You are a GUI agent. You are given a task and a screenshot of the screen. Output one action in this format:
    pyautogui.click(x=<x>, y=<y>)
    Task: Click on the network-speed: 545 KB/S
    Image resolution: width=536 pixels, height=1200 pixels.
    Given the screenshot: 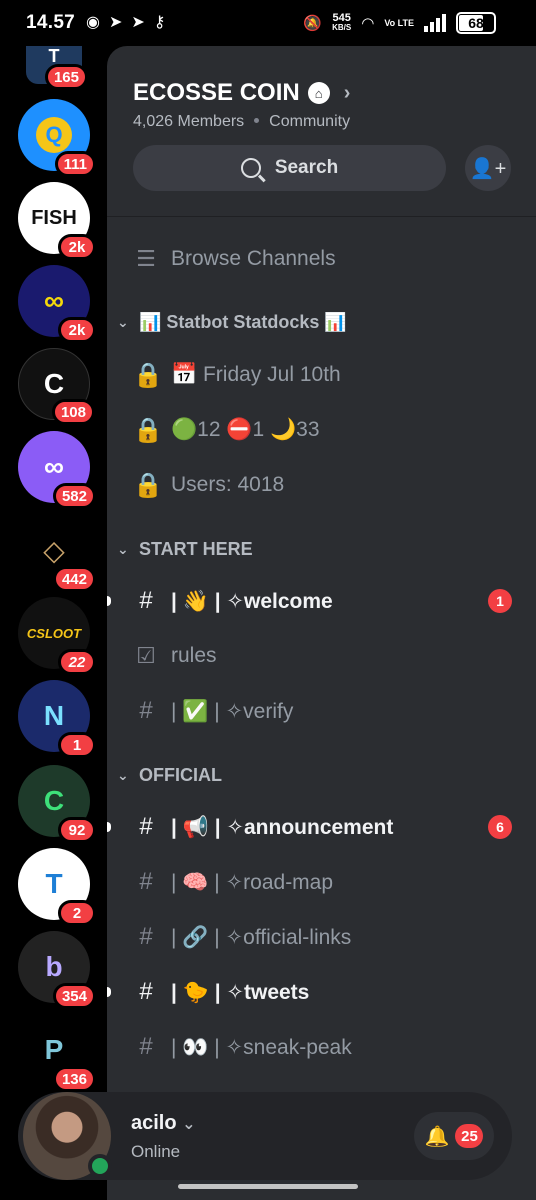 What is the action you would take?
    pyautogui.click(x=342, y=22)
    